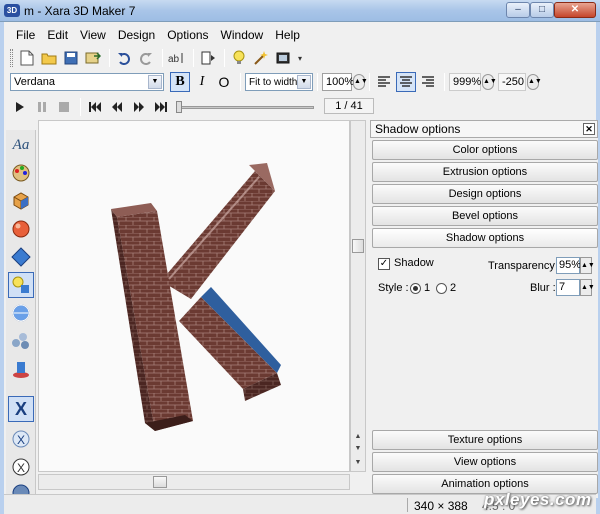 The height and width of the screenshot is (514, 600). I want to click on export-icon, so click(93, 58).